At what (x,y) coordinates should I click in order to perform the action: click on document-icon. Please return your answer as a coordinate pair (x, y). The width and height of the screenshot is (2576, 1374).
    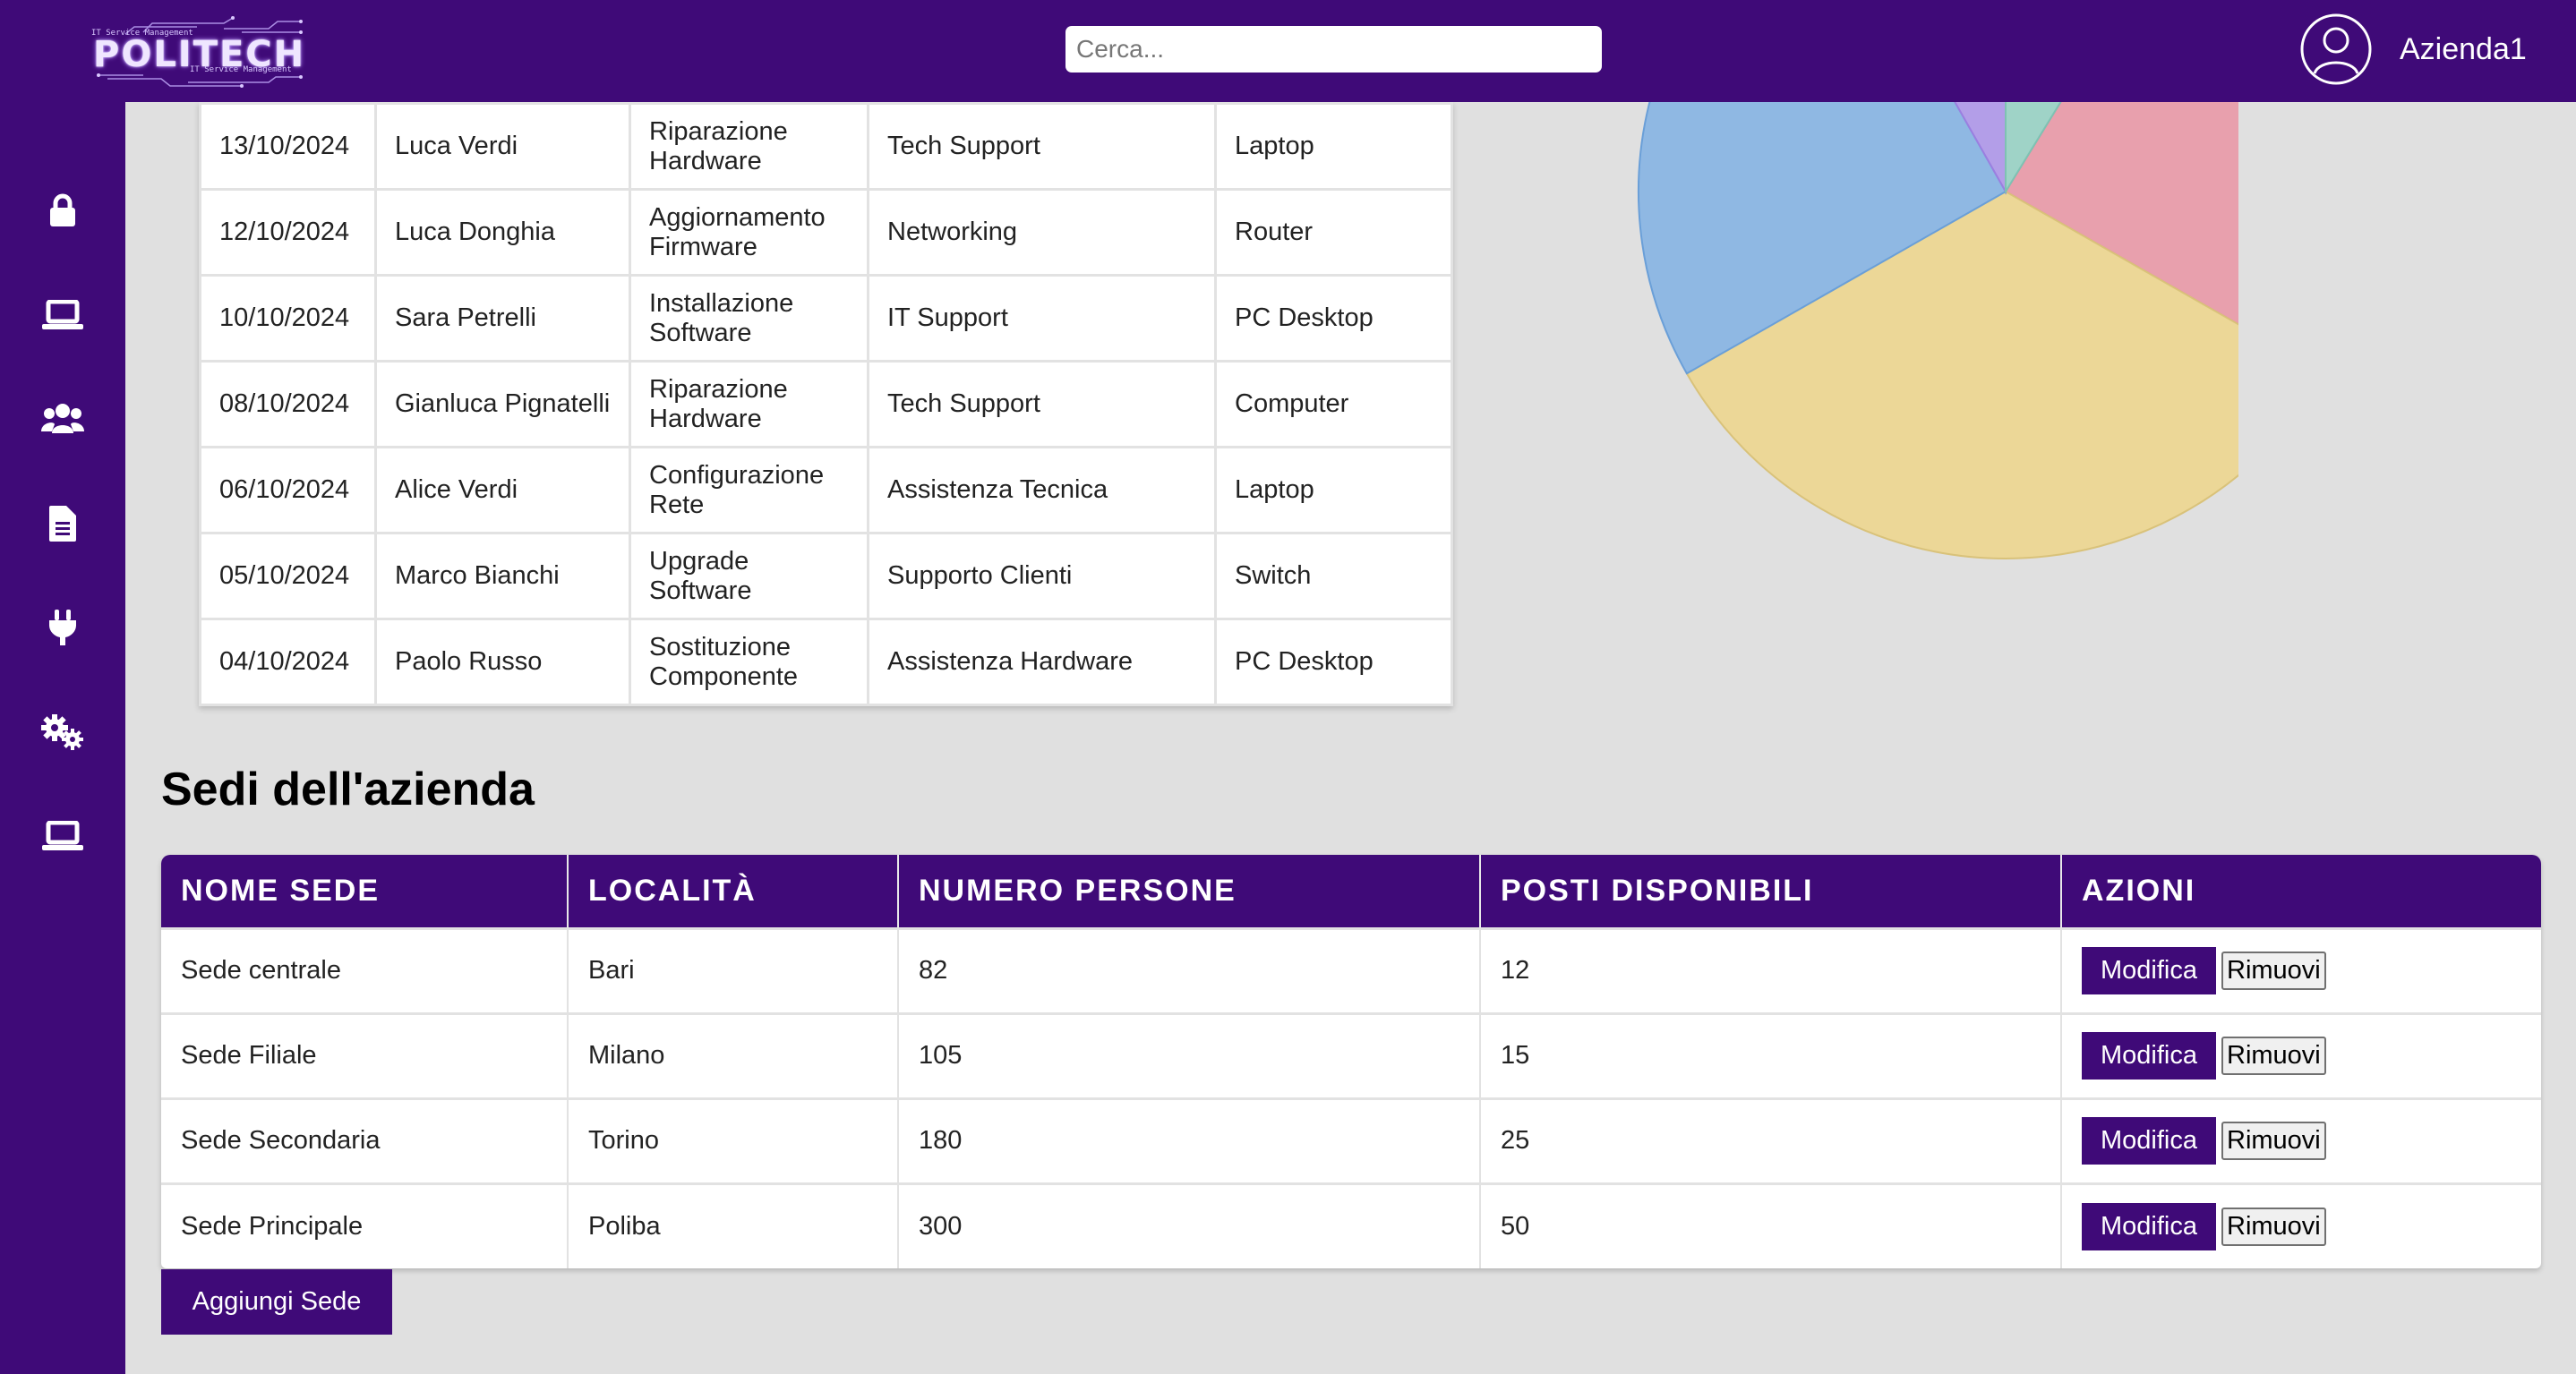
    Looking at the image, I should click on (62, 524).